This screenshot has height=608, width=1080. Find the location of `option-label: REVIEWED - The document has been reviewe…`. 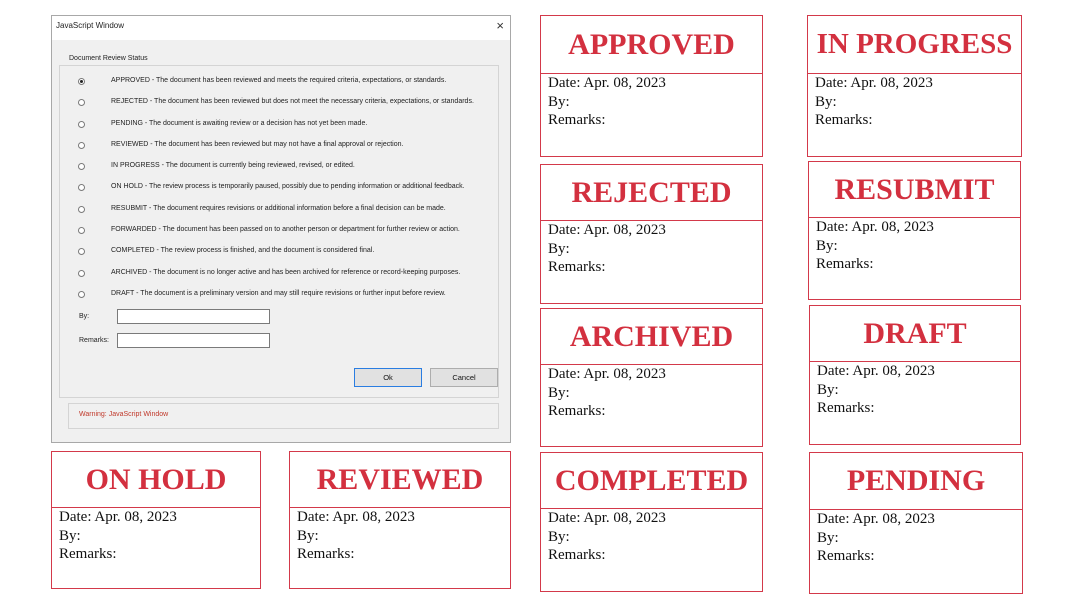

option-label: REVIEWED - The document has been reviewe… is located at coordinates (257, 144).